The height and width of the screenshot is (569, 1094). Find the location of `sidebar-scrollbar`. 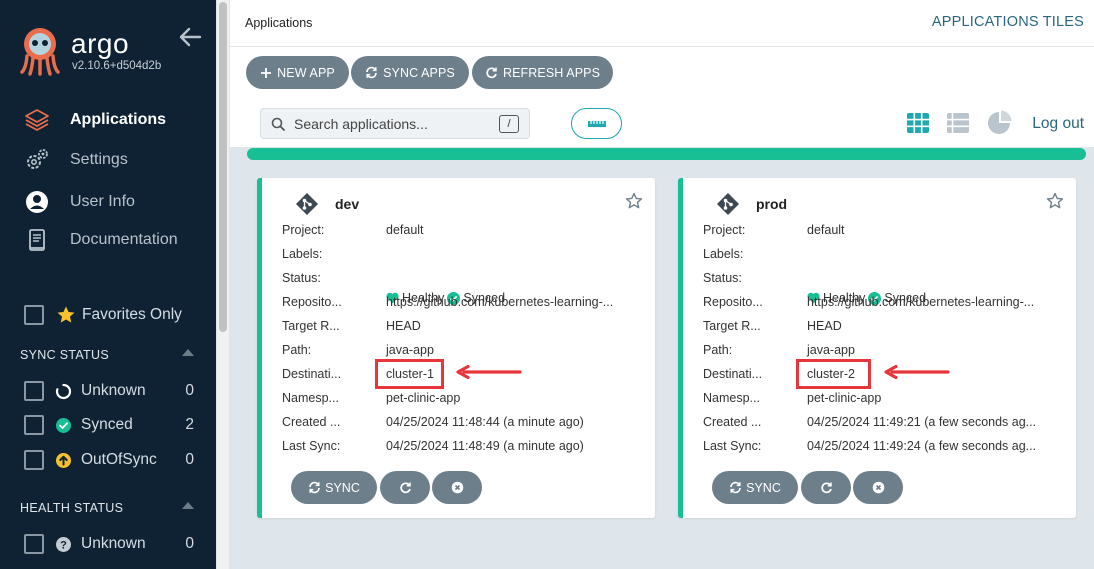

sidebar-scrollbar is located at coordinates (223, 284).